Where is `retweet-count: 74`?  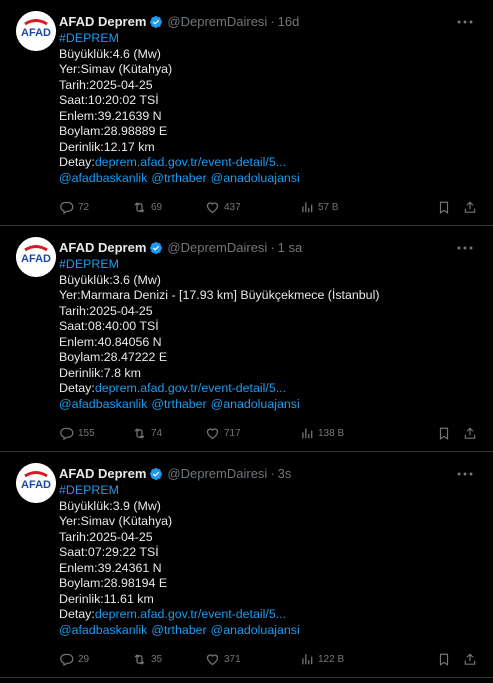
retweet-count: 74 is located at coordinates (157, 433).